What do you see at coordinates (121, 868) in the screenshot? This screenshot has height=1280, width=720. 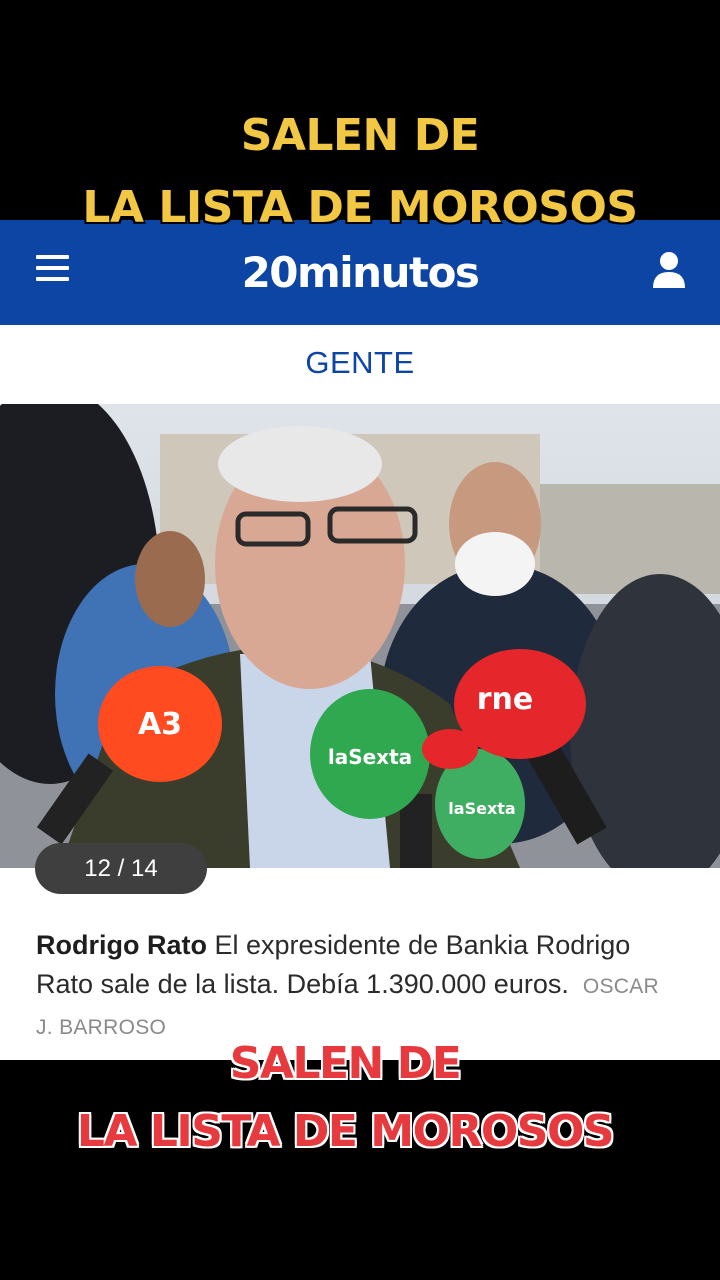 I see `gallery-counter: 12 / 14` at bounding box center [121, 868].